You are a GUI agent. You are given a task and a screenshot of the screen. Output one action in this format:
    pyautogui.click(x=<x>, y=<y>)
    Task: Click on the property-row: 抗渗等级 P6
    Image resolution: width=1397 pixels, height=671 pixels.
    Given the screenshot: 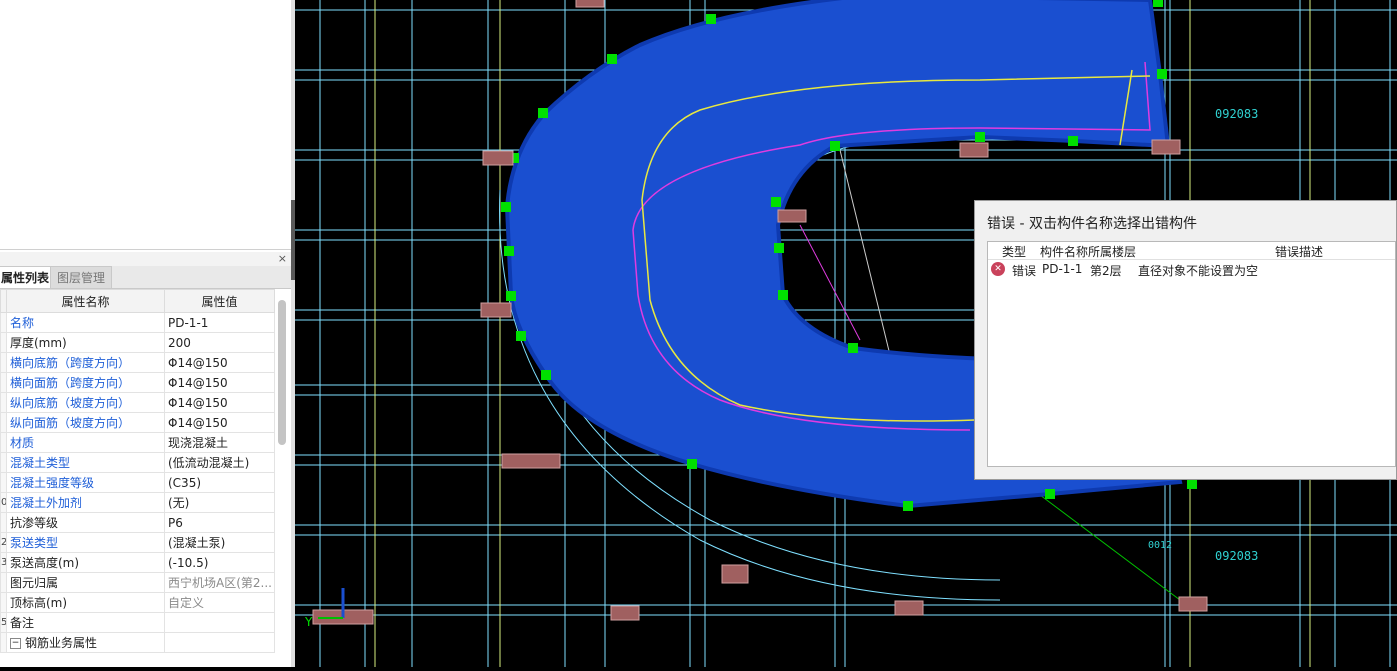 What is the action you would take?
    pyautogui.click(x=137, y=522)
    